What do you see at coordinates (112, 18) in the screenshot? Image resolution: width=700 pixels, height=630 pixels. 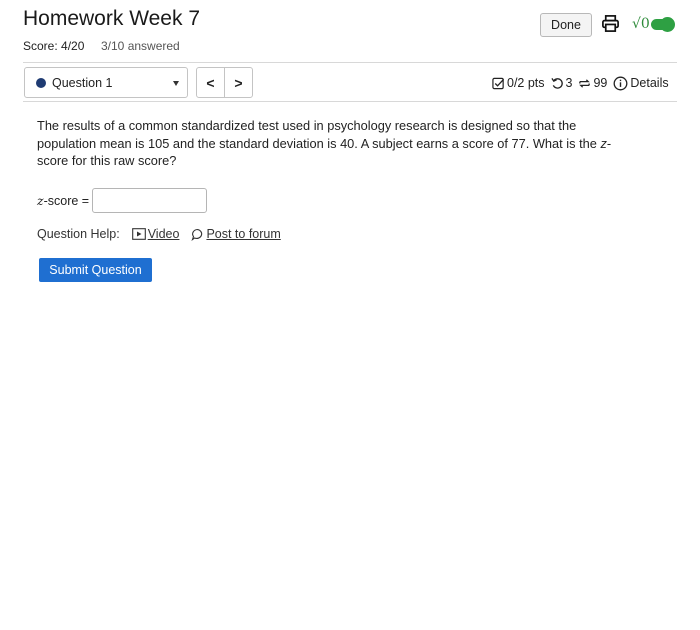 I see `page-title: Homework Week 7` at bounding box center [112, 18].